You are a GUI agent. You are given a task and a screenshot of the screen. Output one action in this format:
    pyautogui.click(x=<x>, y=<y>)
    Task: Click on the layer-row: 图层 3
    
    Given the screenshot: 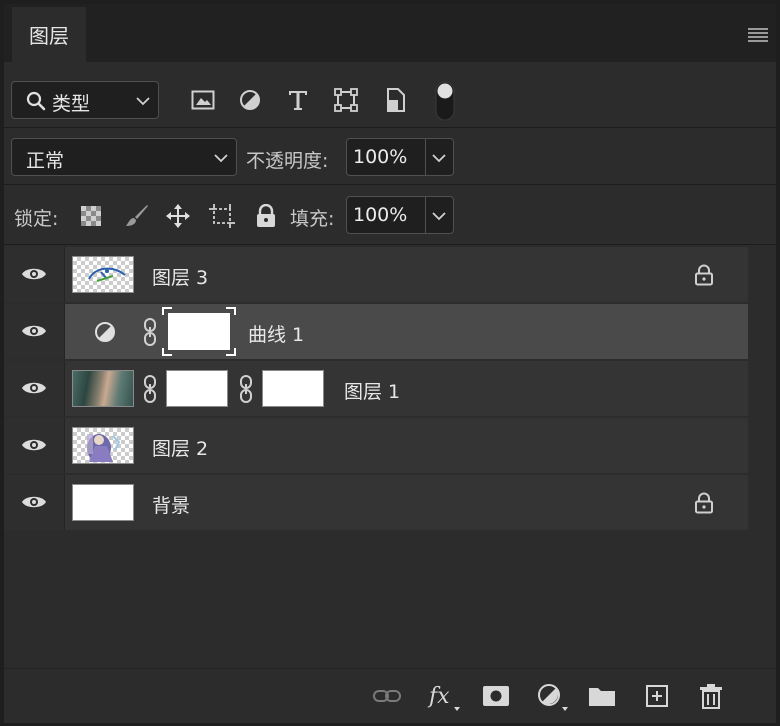 What is the action you would take?
    pyautogui.click(x=376, y=274)
    